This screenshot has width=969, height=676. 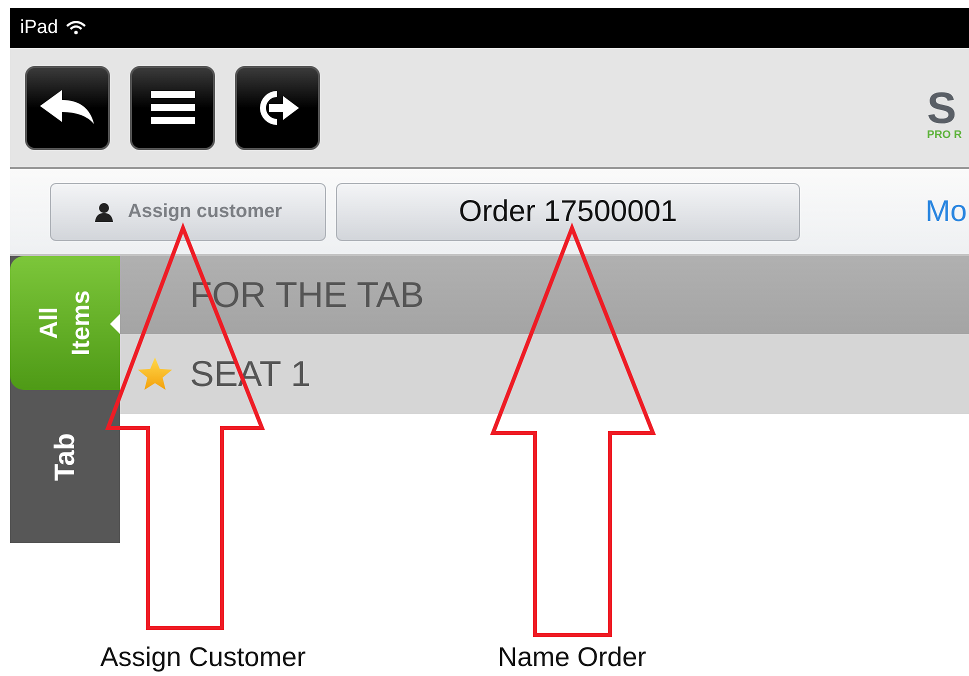 I want to click on annotation-label: Name Order, so click(x=572, y=657).